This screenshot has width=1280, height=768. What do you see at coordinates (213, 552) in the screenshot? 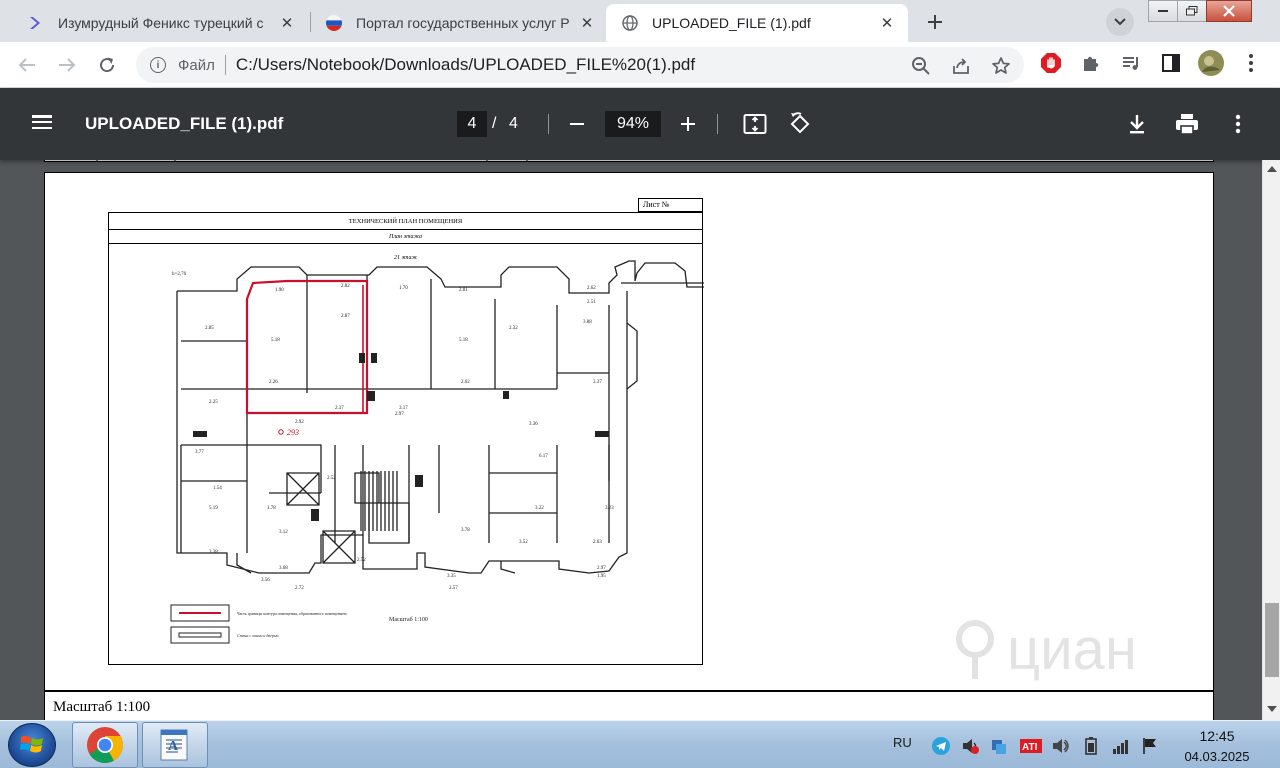
I see `svg-text: 3.38` at bounding box center [213, 552].